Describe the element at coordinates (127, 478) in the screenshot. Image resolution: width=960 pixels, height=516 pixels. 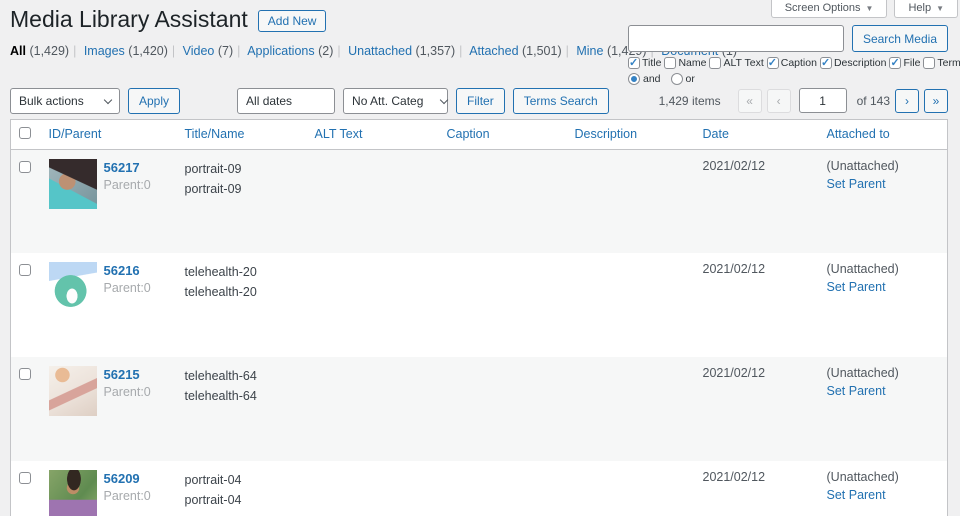
I see `attachment-id-link: 56209` at that location.